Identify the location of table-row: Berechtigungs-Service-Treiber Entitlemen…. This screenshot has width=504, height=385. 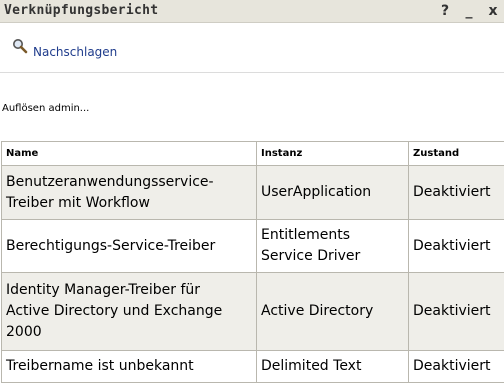
(252, 246).